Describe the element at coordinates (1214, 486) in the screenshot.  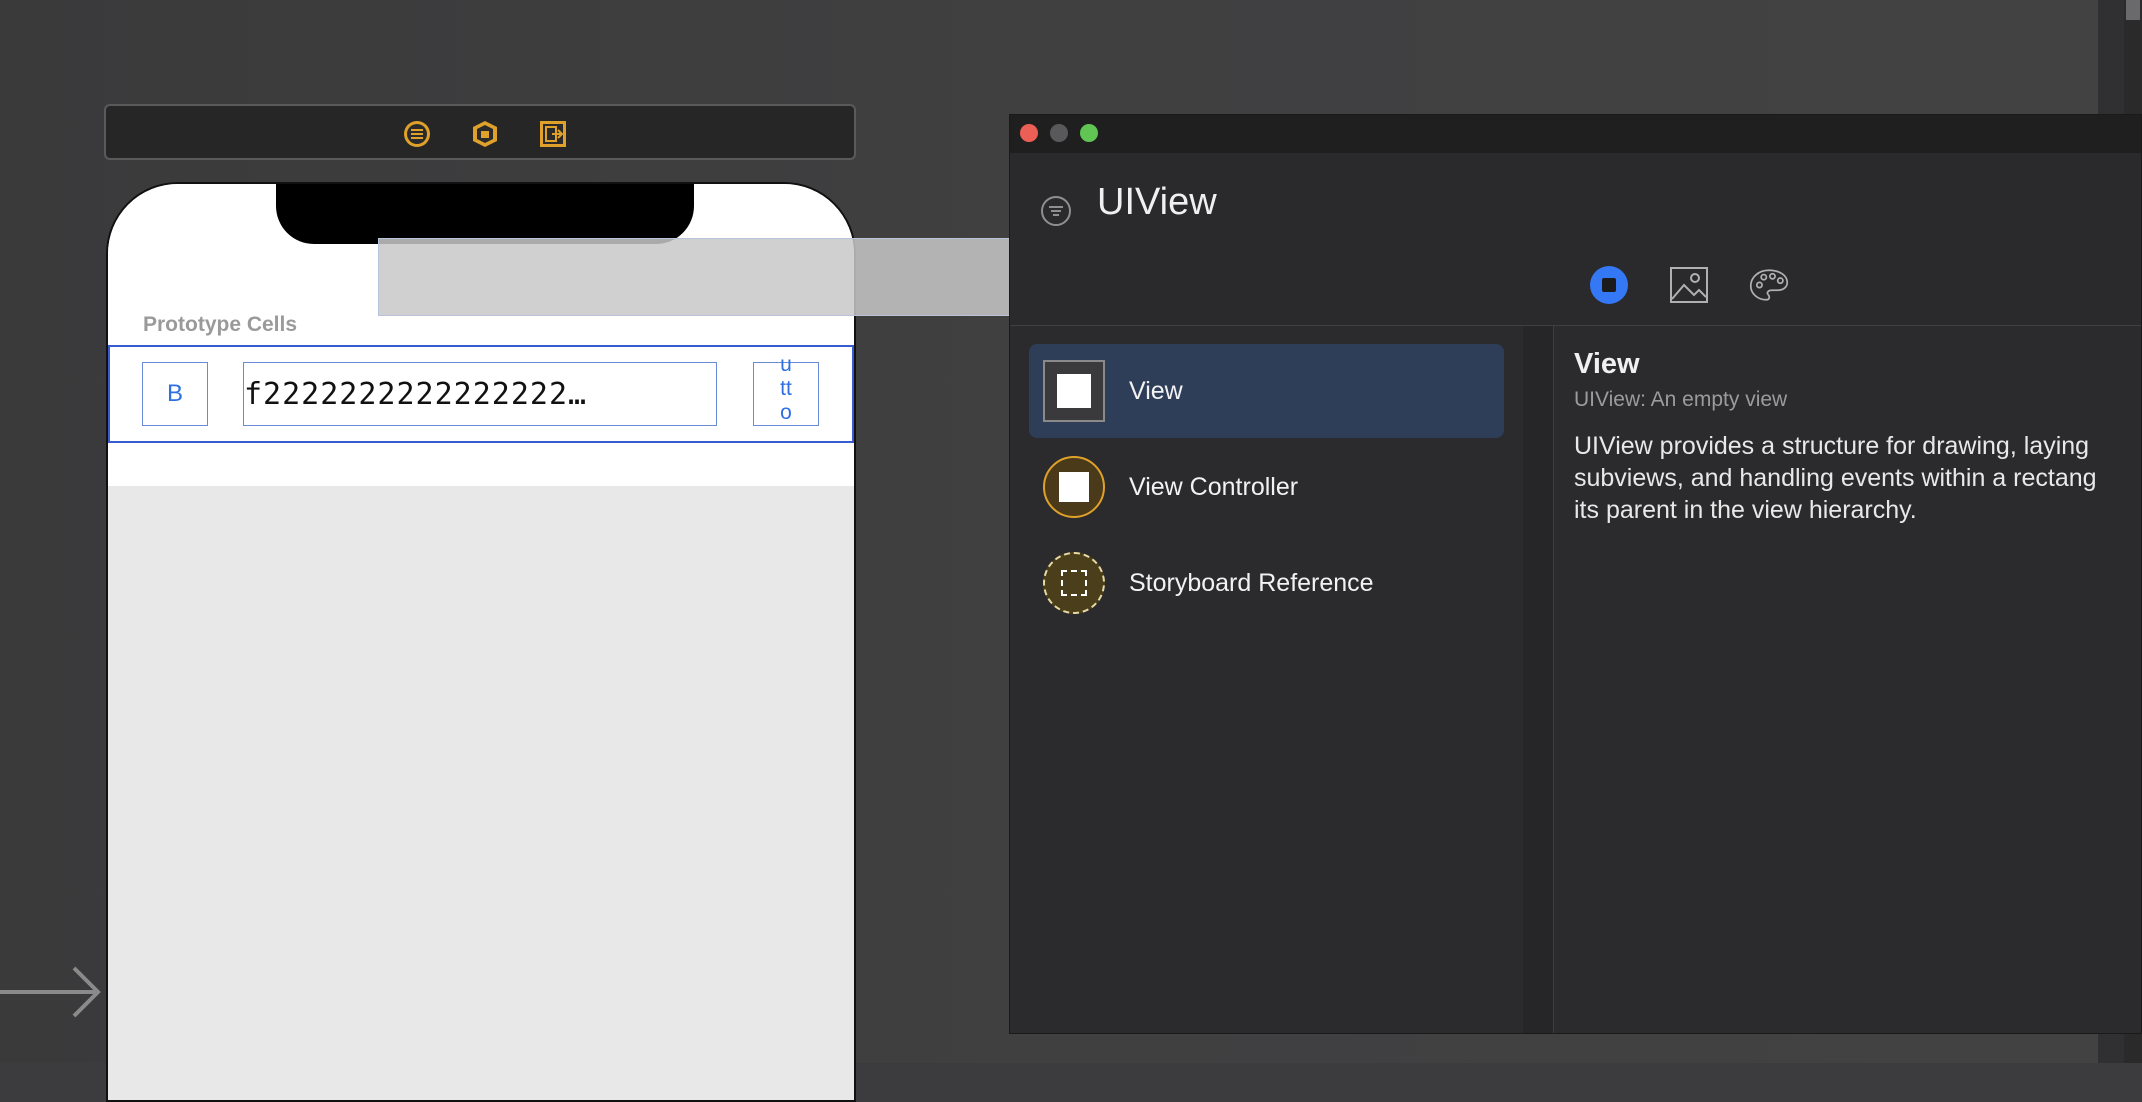
I see `list-item-label: View Controller` at that location.